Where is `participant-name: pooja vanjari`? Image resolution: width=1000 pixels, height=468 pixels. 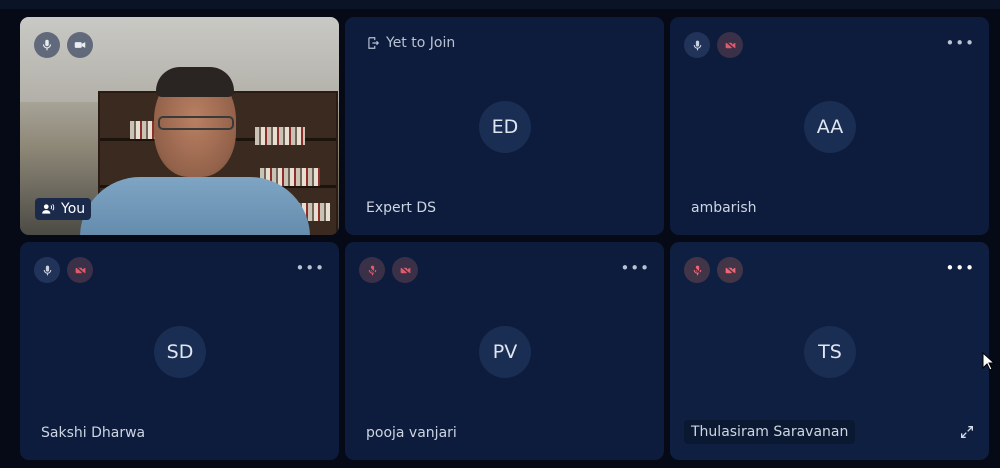
participant-name: pooja vanjari is located at coordinates (411, 433).